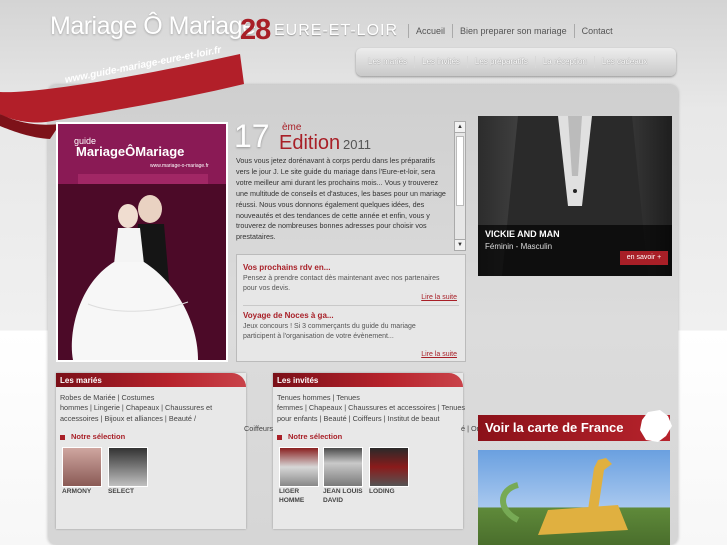 This screenshot has height=545, width=727. Describe the element at coordinates (564, 62) in the screenshot. I see `nav-la-reception: La réception` at that location.